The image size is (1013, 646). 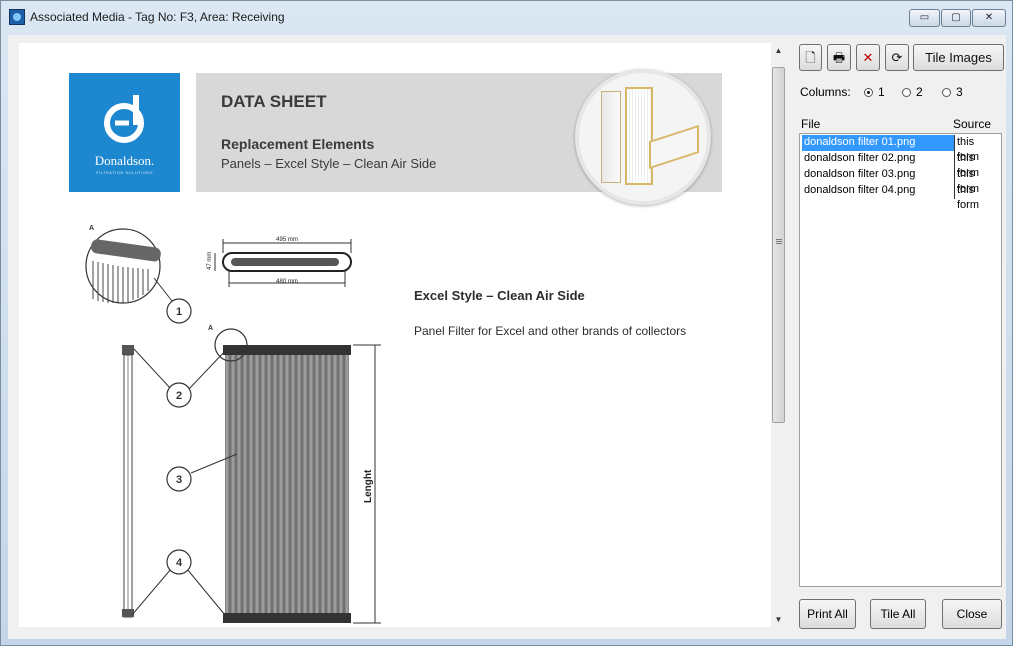 What do you see at coordinates (860, 190) in the screenshot?
I see `file-name: donaldson filter 04.png` at bounding box center [860, 190].